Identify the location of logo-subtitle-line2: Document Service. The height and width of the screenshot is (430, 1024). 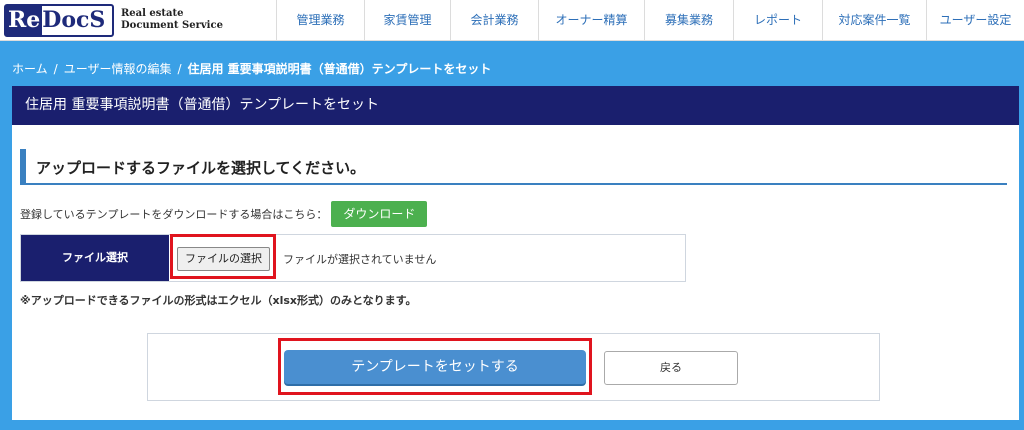
(172, 25).